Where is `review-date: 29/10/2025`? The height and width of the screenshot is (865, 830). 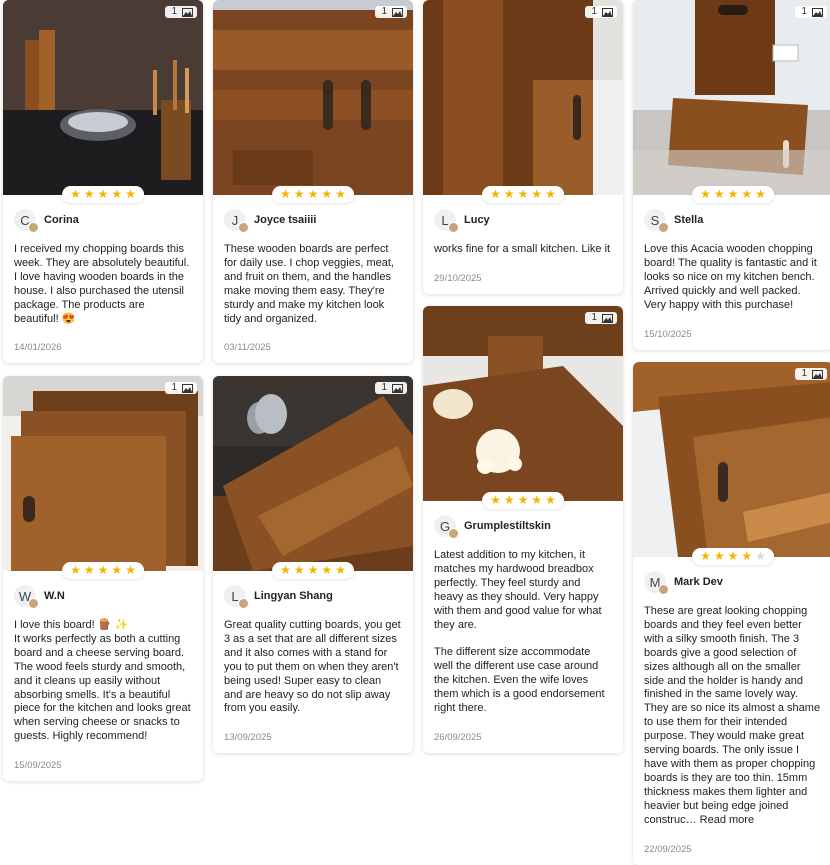 review-date: 29/10/2025 is located at coordinates (458, 278).